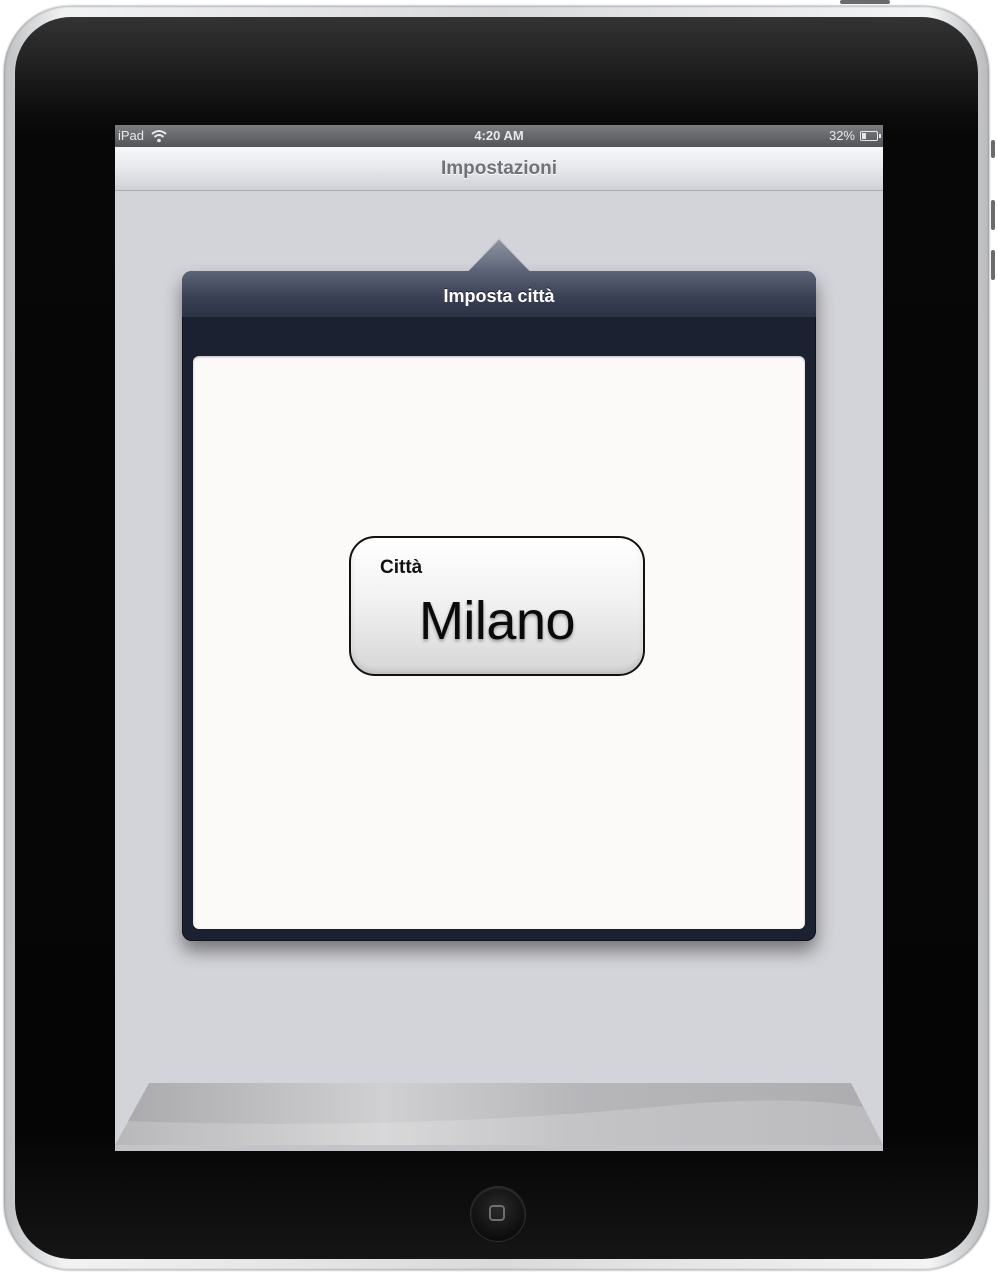 The height and width of the screenshot is (1276, 997). What do you see at coordinates (993, 215) in the screenshot?
I see `volume-up-button` at bounding box center [993, 215].